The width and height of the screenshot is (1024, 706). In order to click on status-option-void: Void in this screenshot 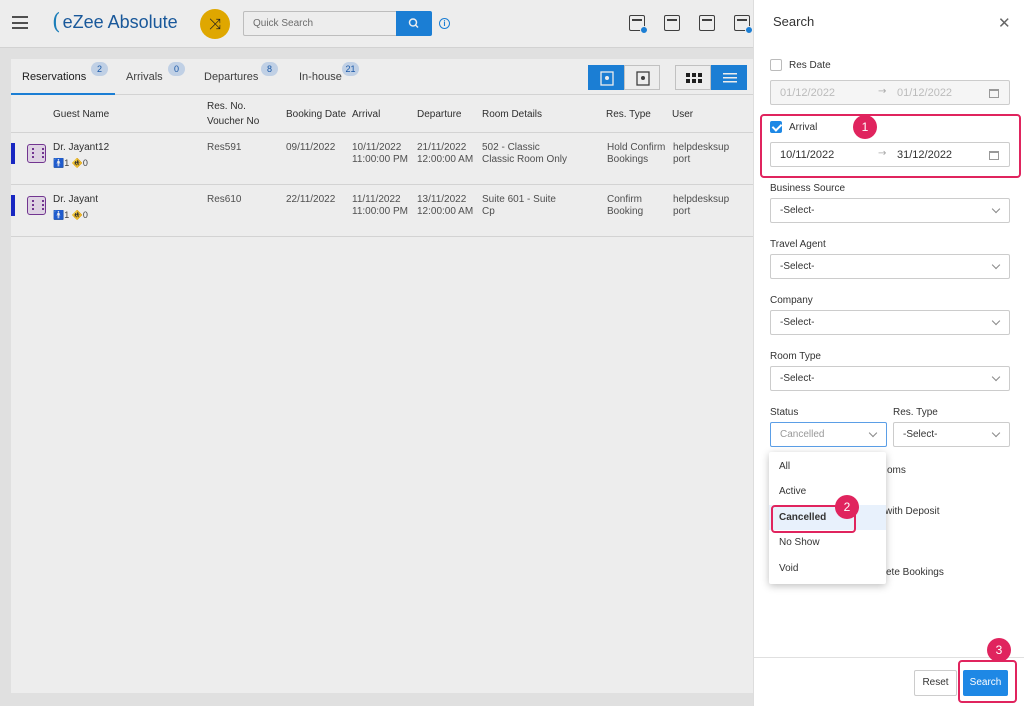, I will do `click(827, 568)`.